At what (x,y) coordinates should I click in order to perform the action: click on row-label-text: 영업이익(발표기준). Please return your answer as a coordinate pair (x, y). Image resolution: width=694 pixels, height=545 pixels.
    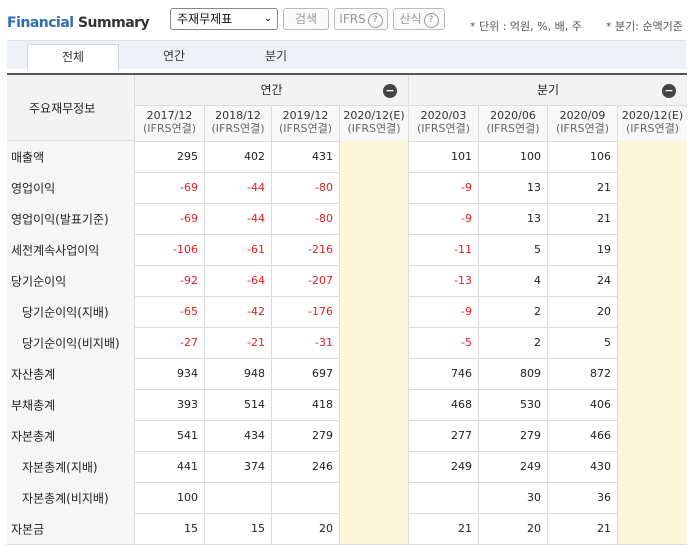
    Looking at the image, I should click on (60, 219).